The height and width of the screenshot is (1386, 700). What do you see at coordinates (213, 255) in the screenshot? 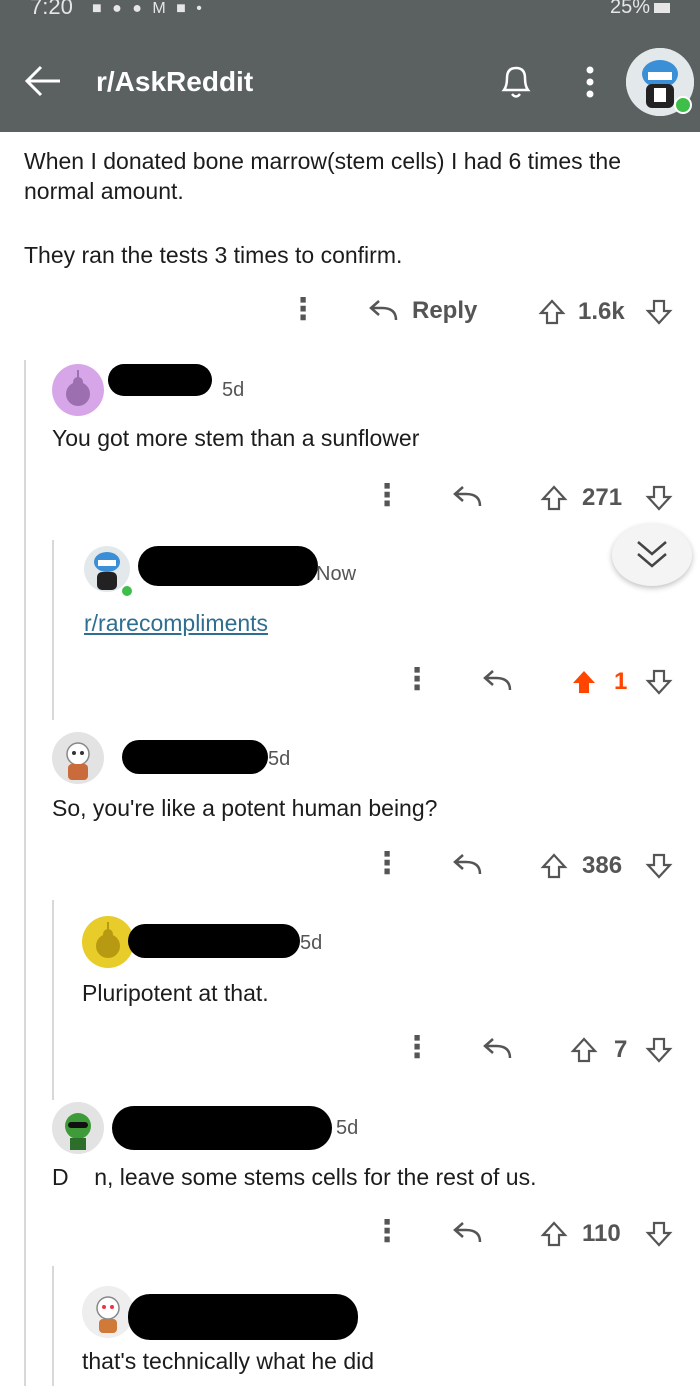
I see `comment-text: They ran the tests 3 times to confirm.` at bounding box center [213, 255].